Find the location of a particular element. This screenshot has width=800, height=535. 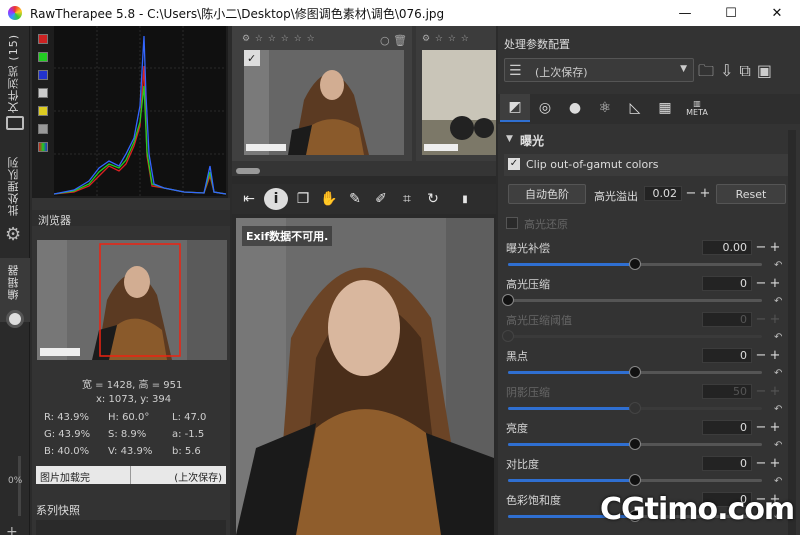

meta-tab-icon: ▥ META is located at coordinates (697, 108).